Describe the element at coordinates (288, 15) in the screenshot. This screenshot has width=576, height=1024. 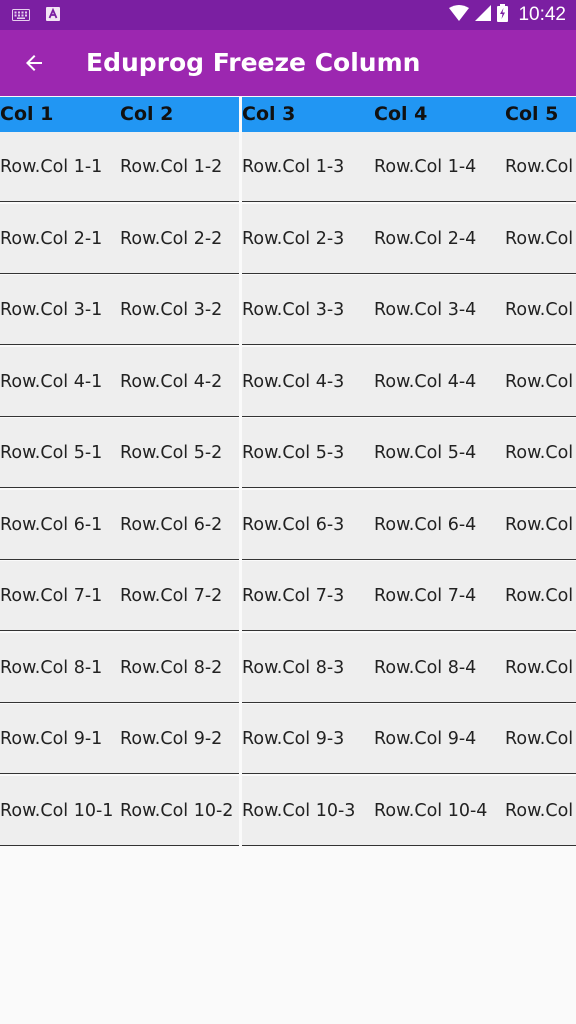
I see `status-bar: 10:42` at that location.